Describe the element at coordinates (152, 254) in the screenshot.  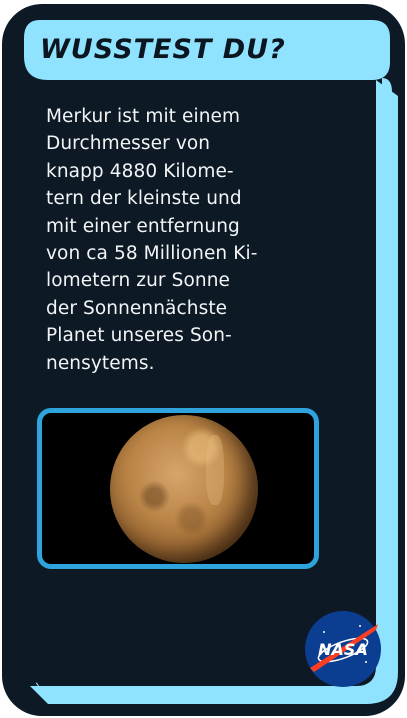
I see `fact-text-line: von ca 58 Millionen Ki-` at that location.